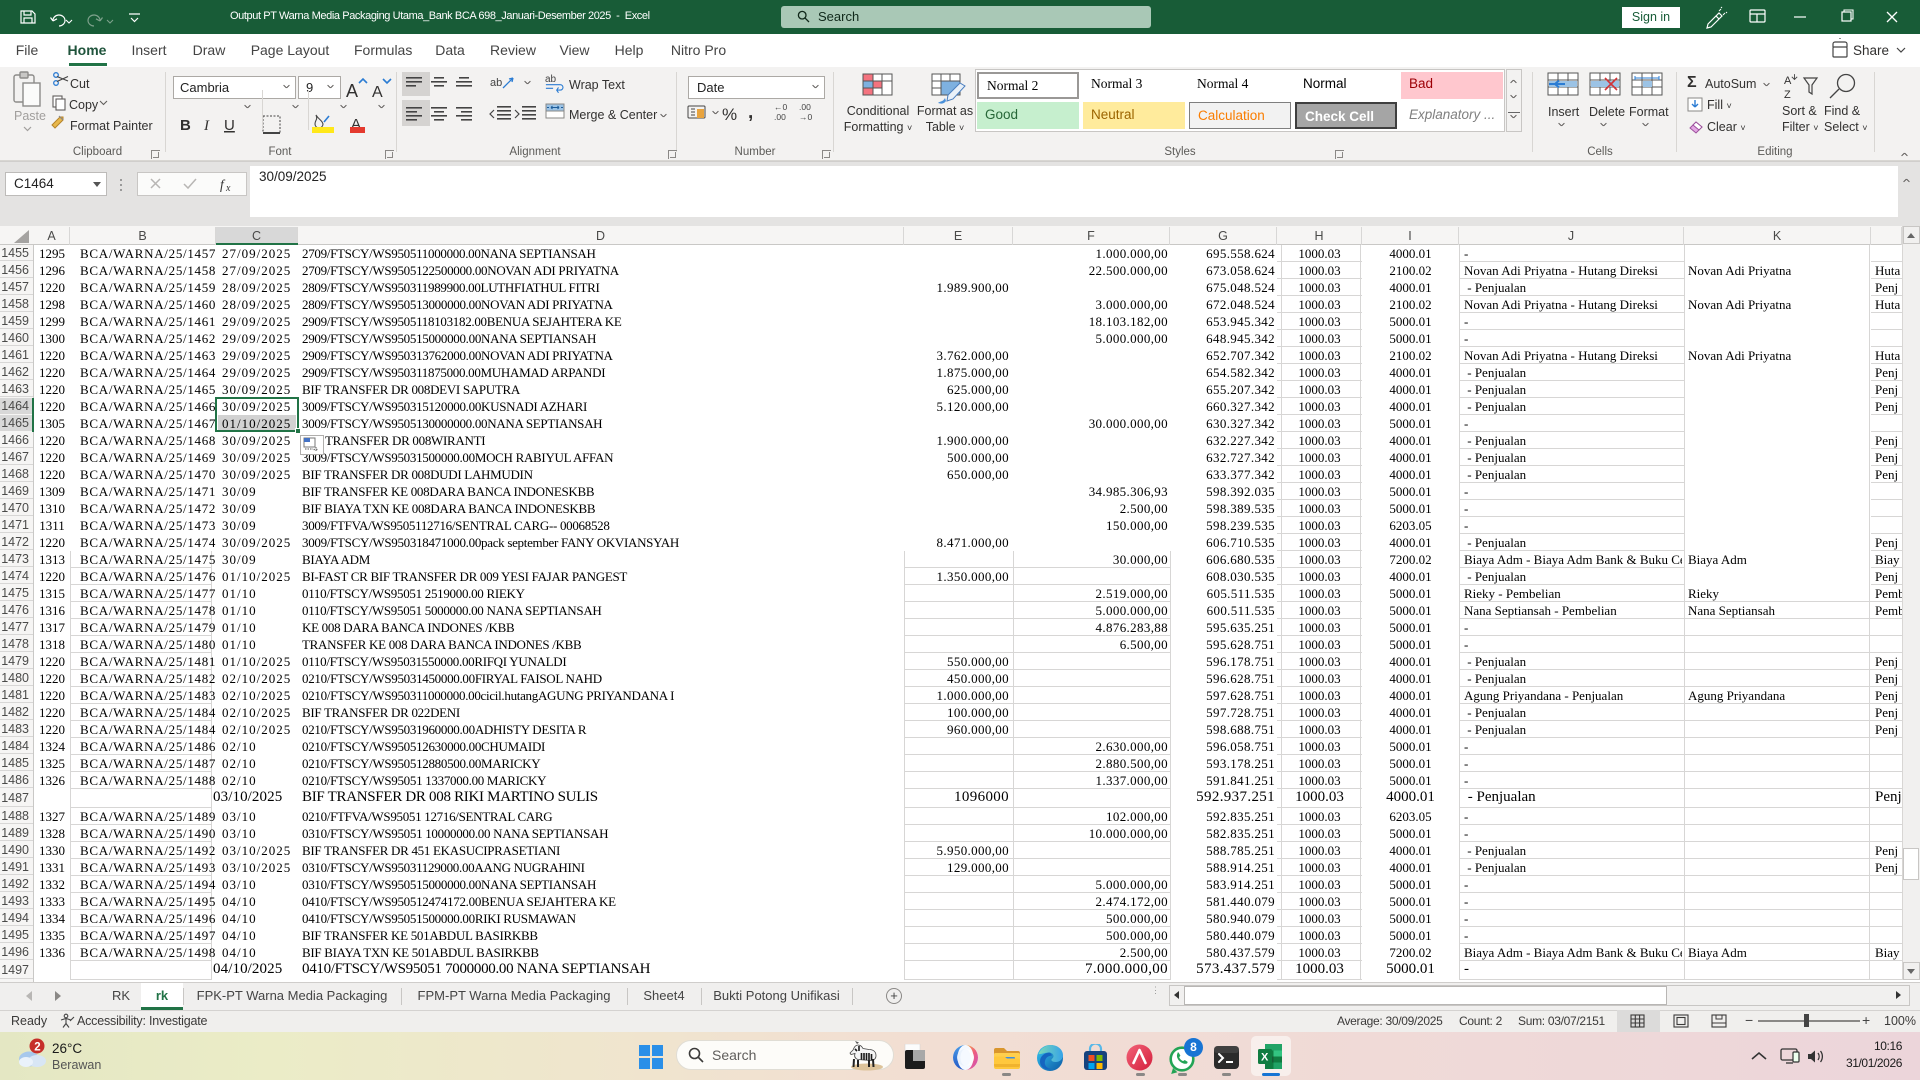 The width and height of the screenshot is (1920, 1080). What do you see at coordinates (1787, 95) in the screenshot?
I see `svg-text: Z` at bounding box center [1787, 95].